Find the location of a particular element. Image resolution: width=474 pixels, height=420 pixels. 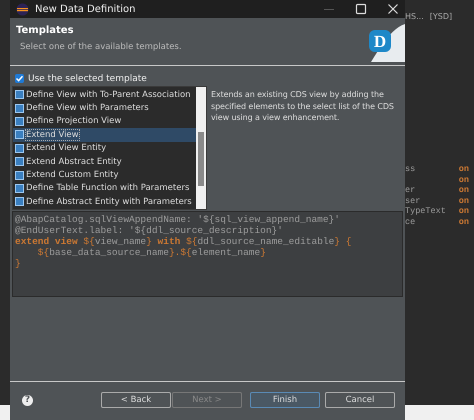

template-description: Extends an existing CDS view by adding the specified elements to the select list of the CDS view using a view enhancement. is located at coordinates (302, 106).